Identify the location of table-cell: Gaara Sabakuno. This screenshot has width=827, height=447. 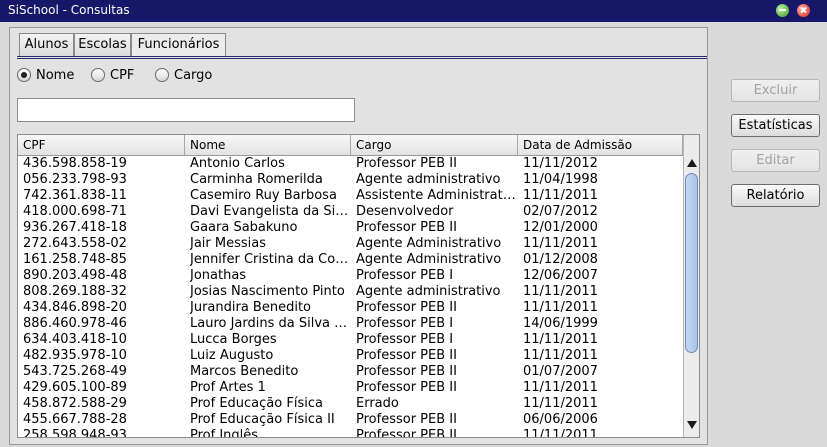
(244, 227).